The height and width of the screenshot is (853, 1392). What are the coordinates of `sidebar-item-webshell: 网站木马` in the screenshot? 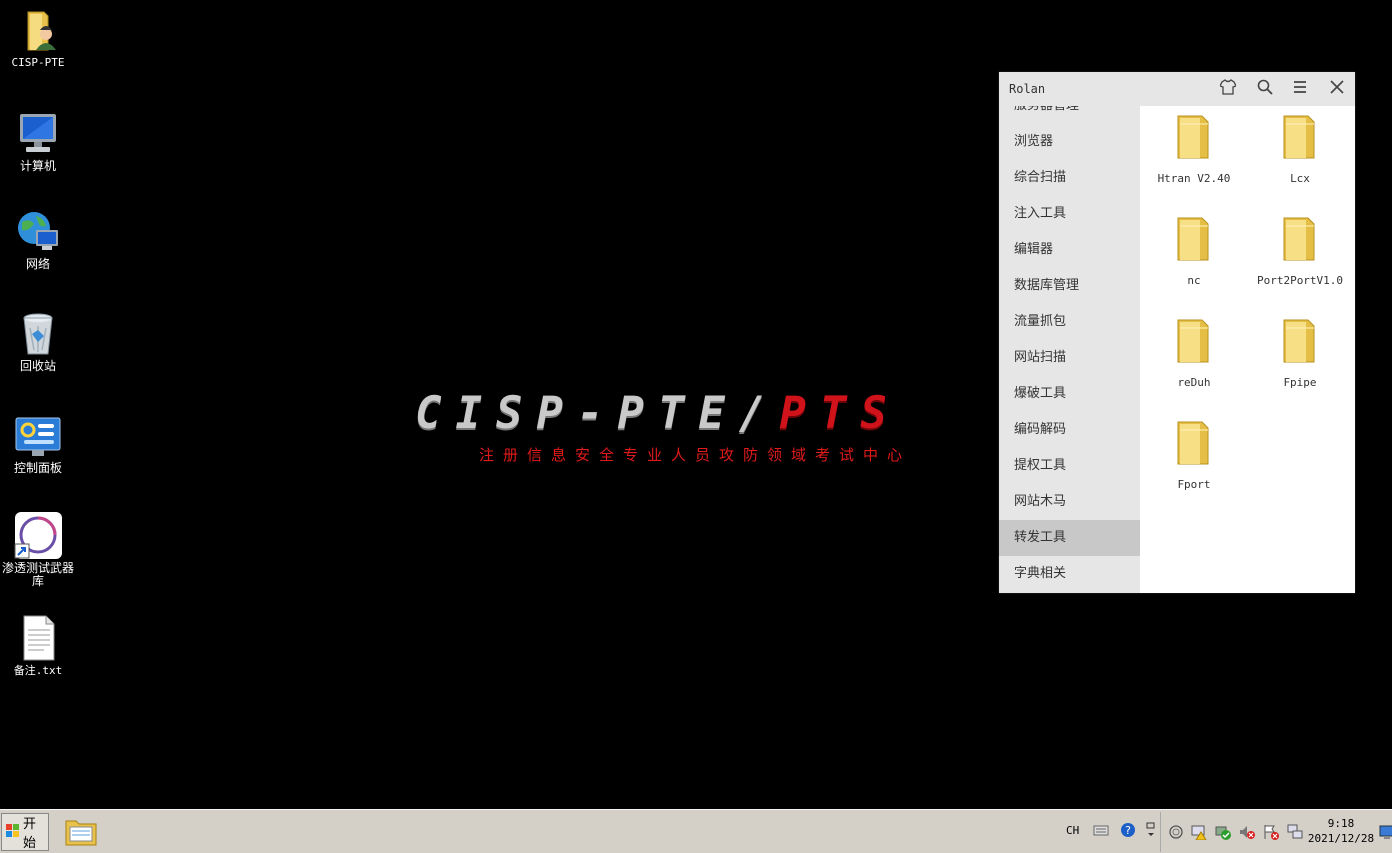 It's located at (1069, 502).